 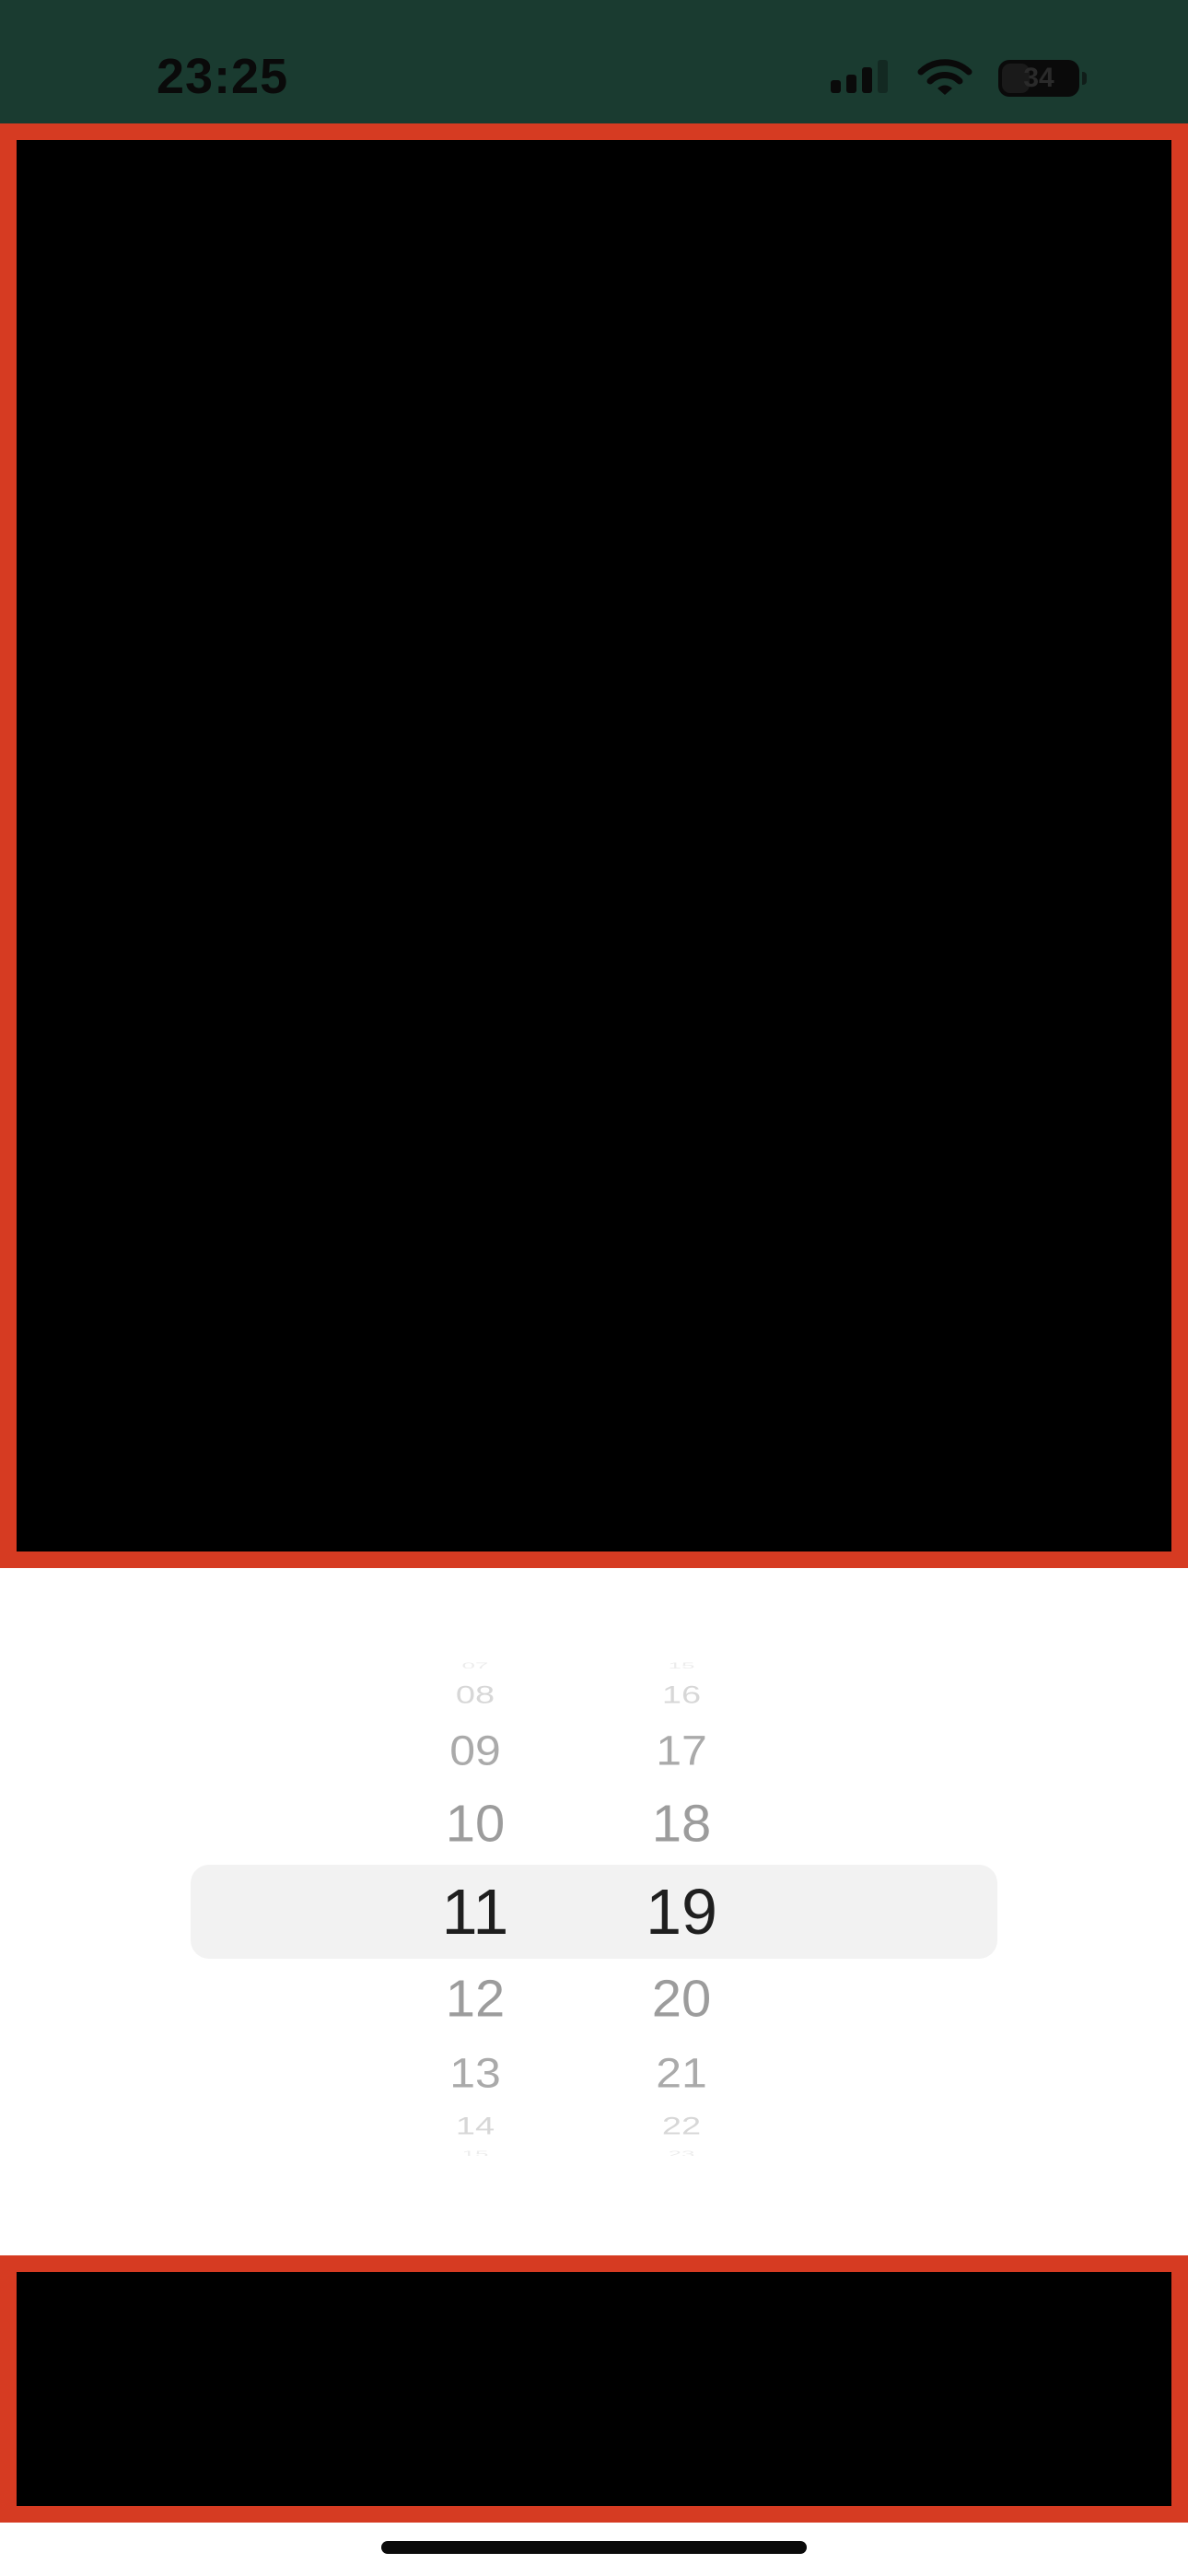 What do you see at coordinates (594, 2389) in the screenshot?
I see `bottom-panel` at bounding box center [594, 2389].